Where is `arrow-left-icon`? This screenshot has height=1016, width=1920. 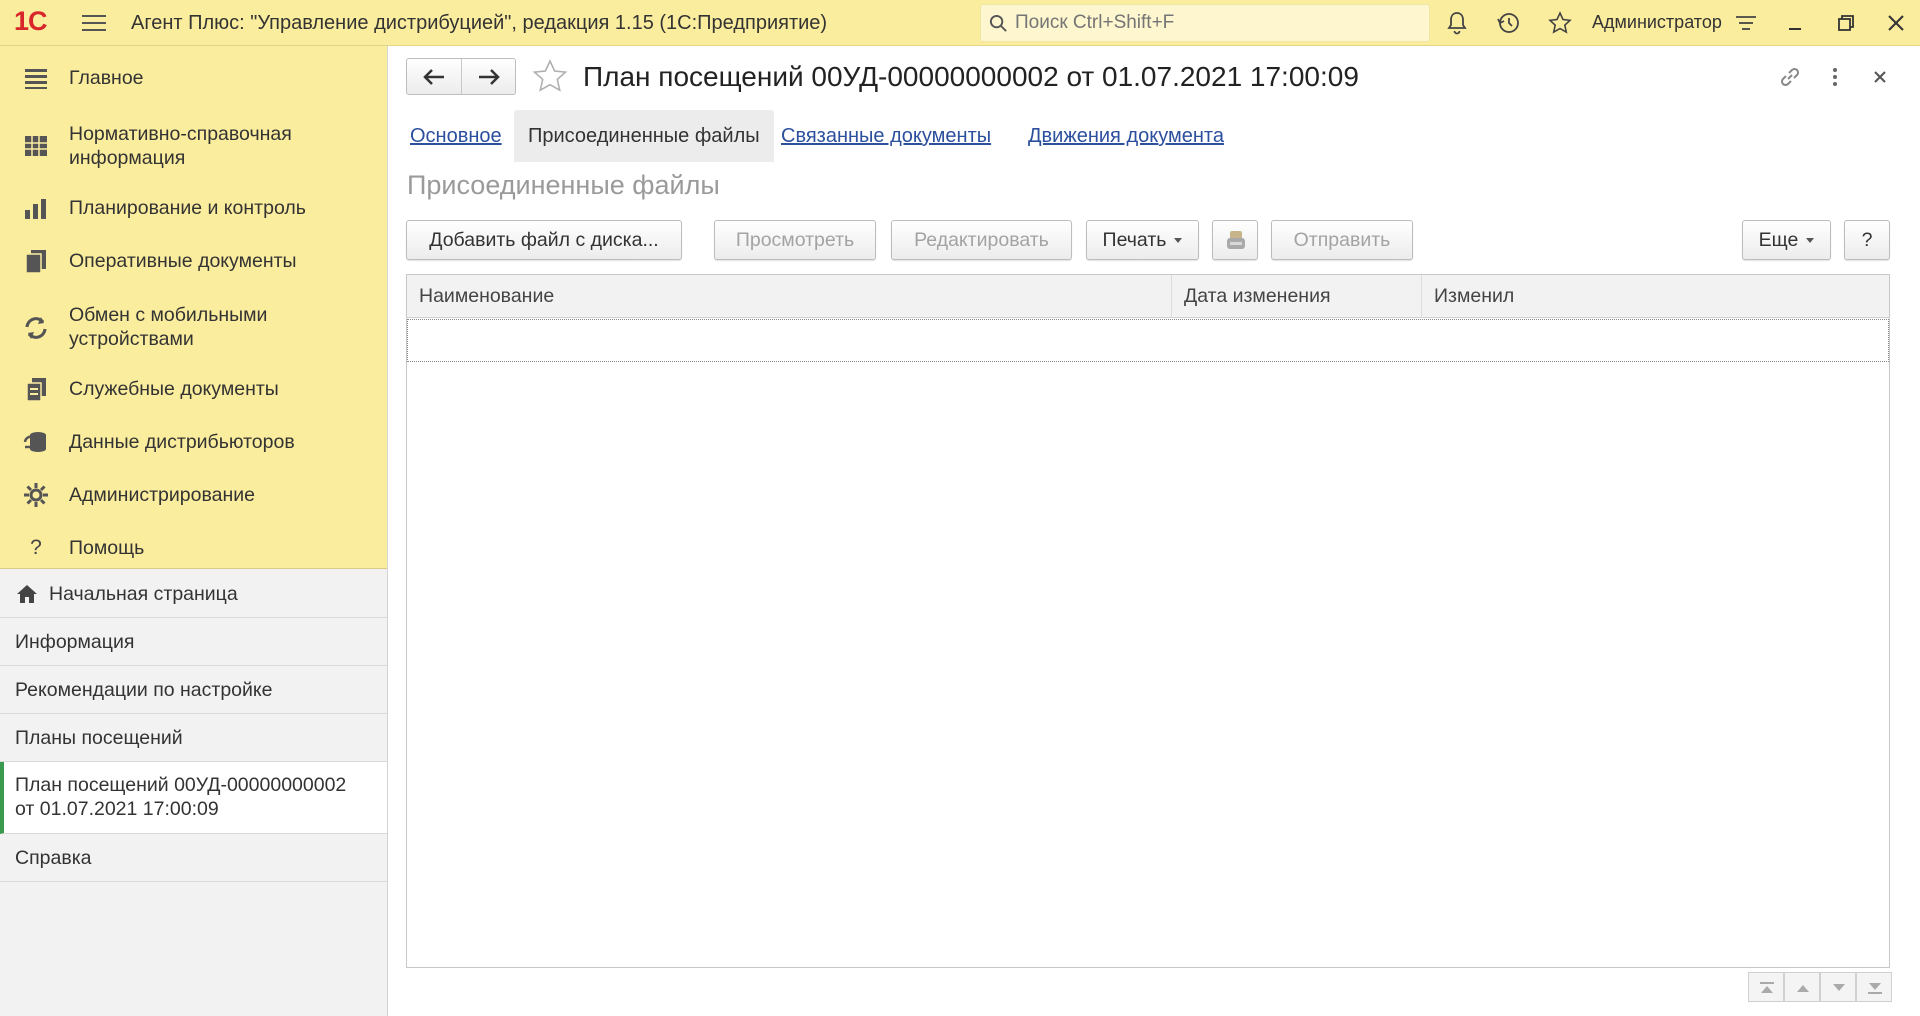 arrow-left-icon is located at coordinates (433, 77).